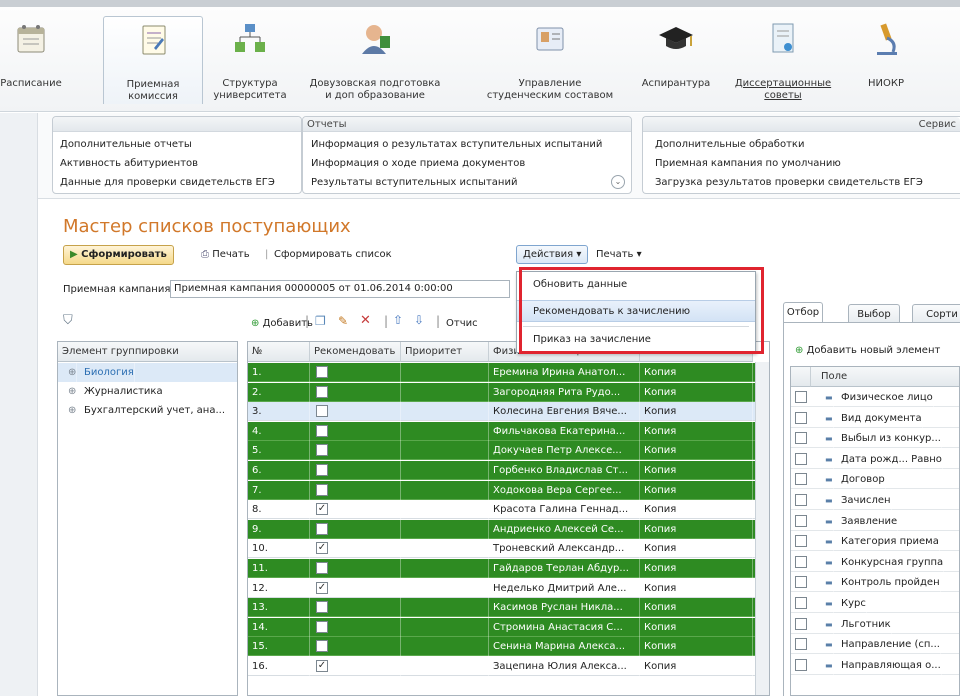  What do you see at coordinates (676, 60) in the screenshot?
I see `ribbon-item-postgrad: Аспирантура` at bounding box center [676, 60].